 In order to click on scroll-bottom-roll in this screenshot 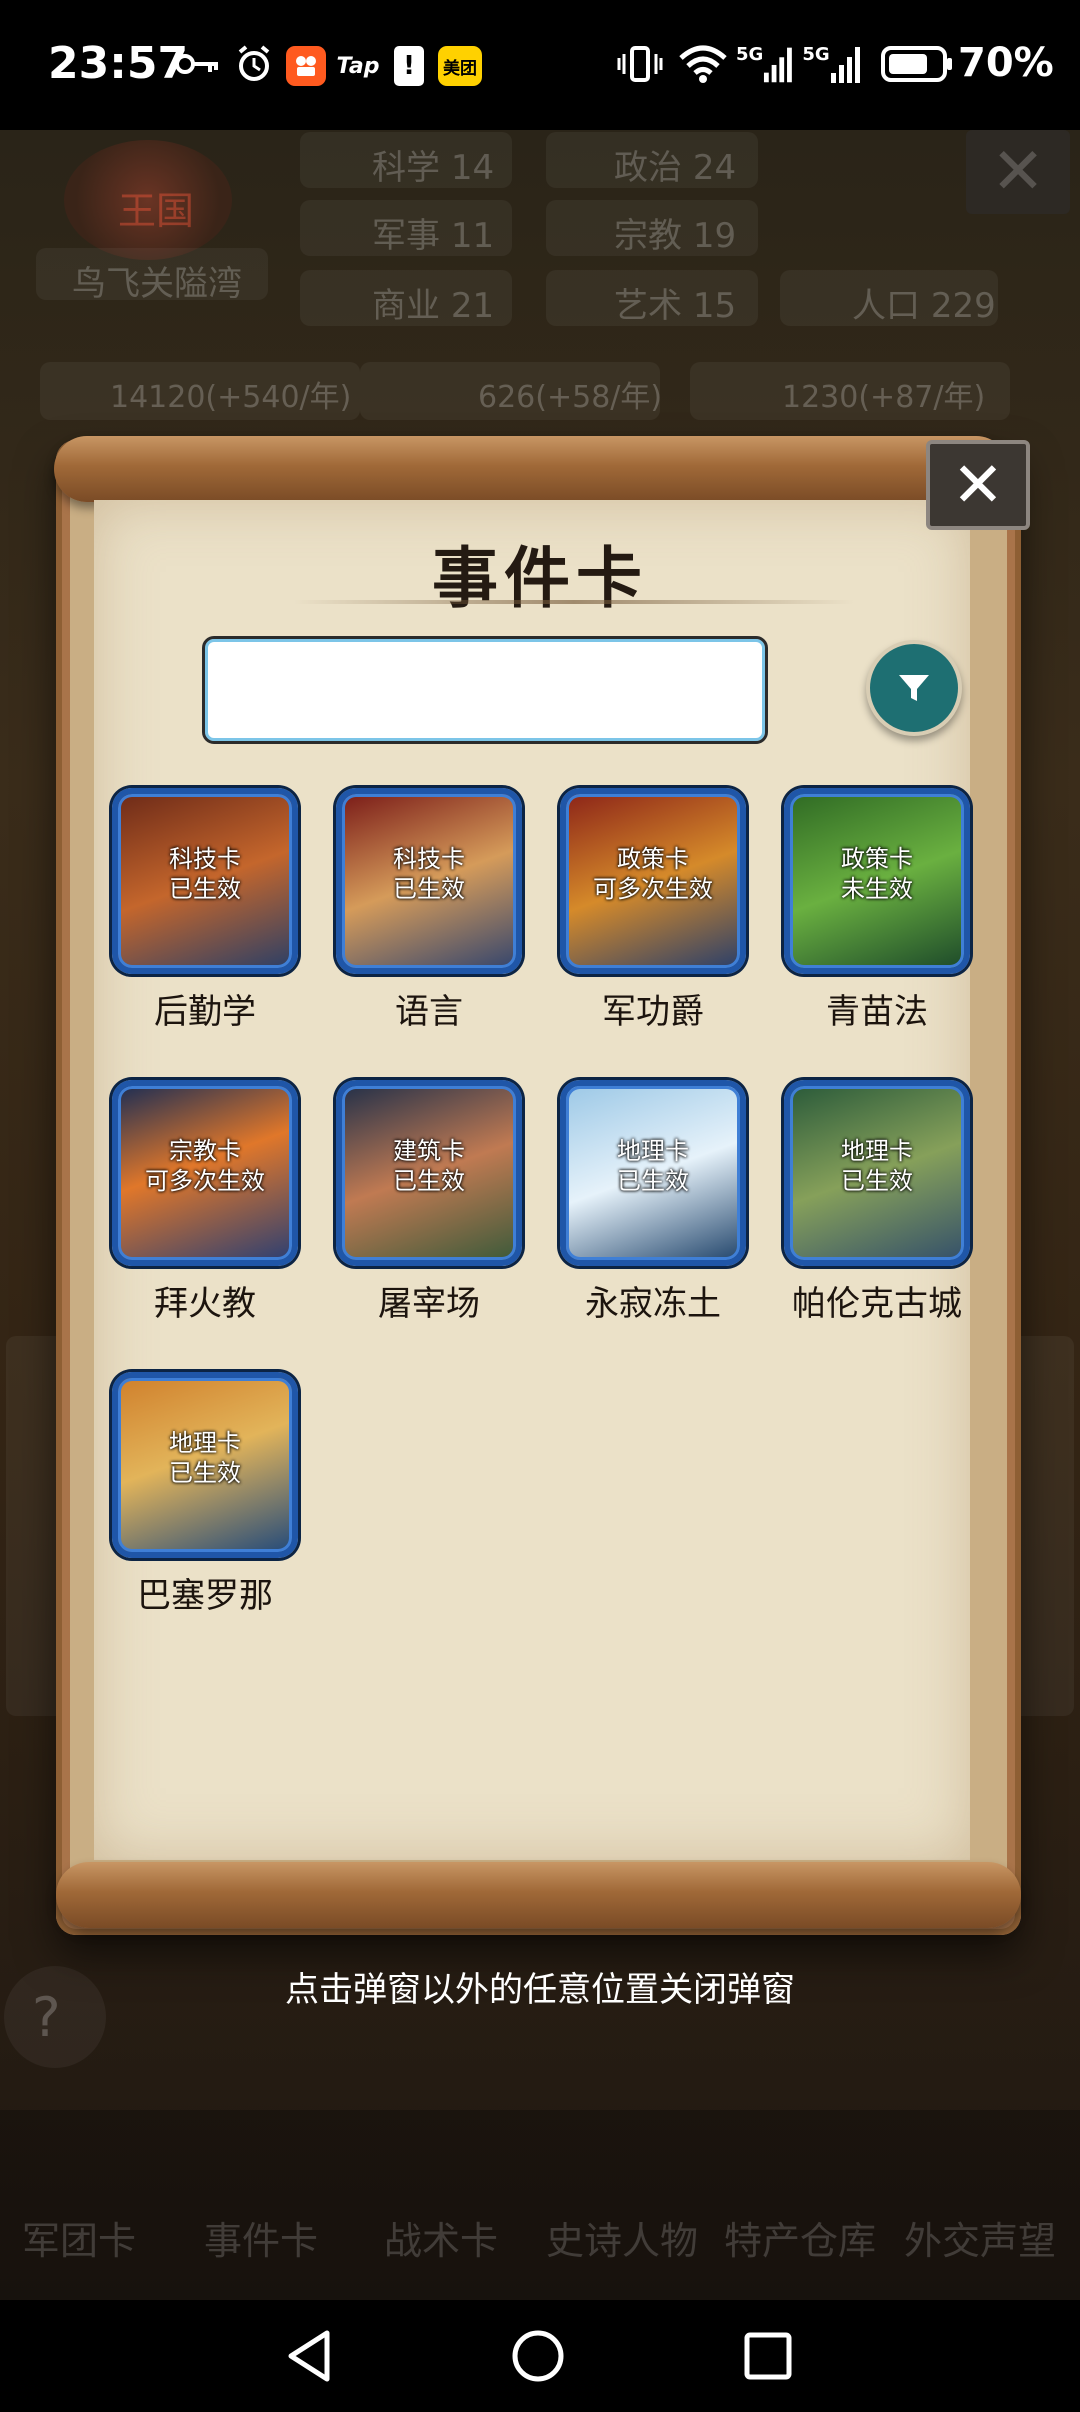, I will do `click(538, 1895)`.